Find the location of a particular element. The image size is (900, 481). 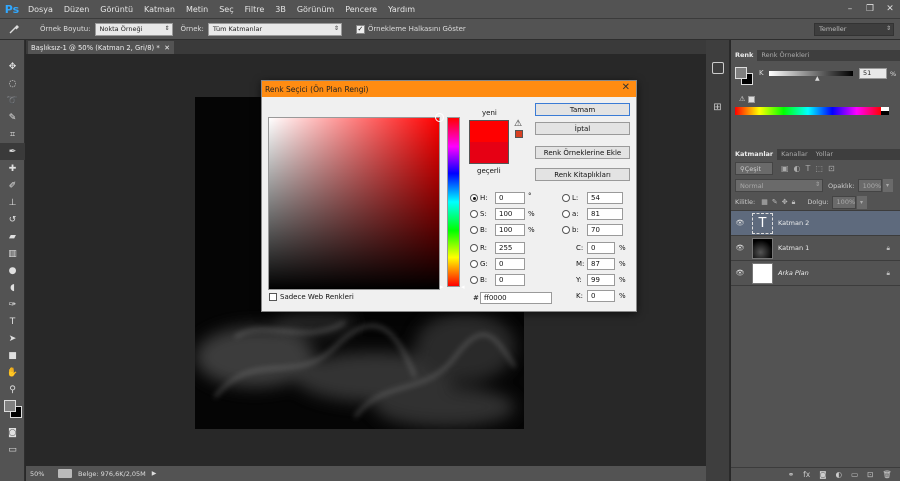

new-group-icon: ▭ is located at coordinates (854, 474).